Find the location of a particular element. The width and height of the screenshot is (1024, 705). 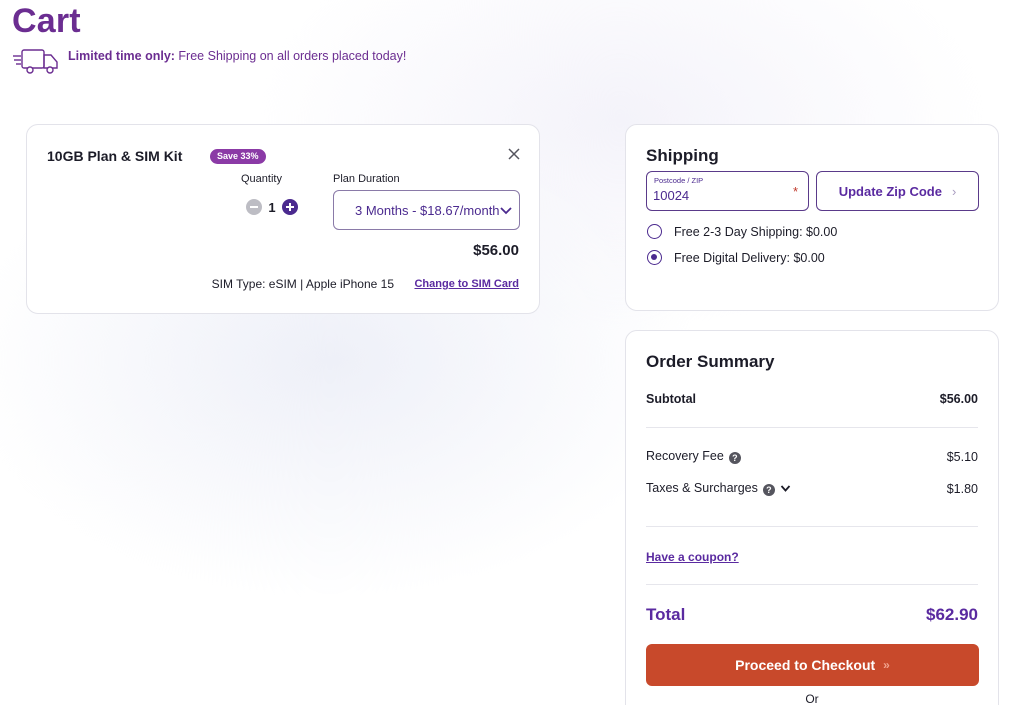

shipping-option-standard: Free 2-3 Day Shipping: $0.00 is located at coordinates (742, 231).